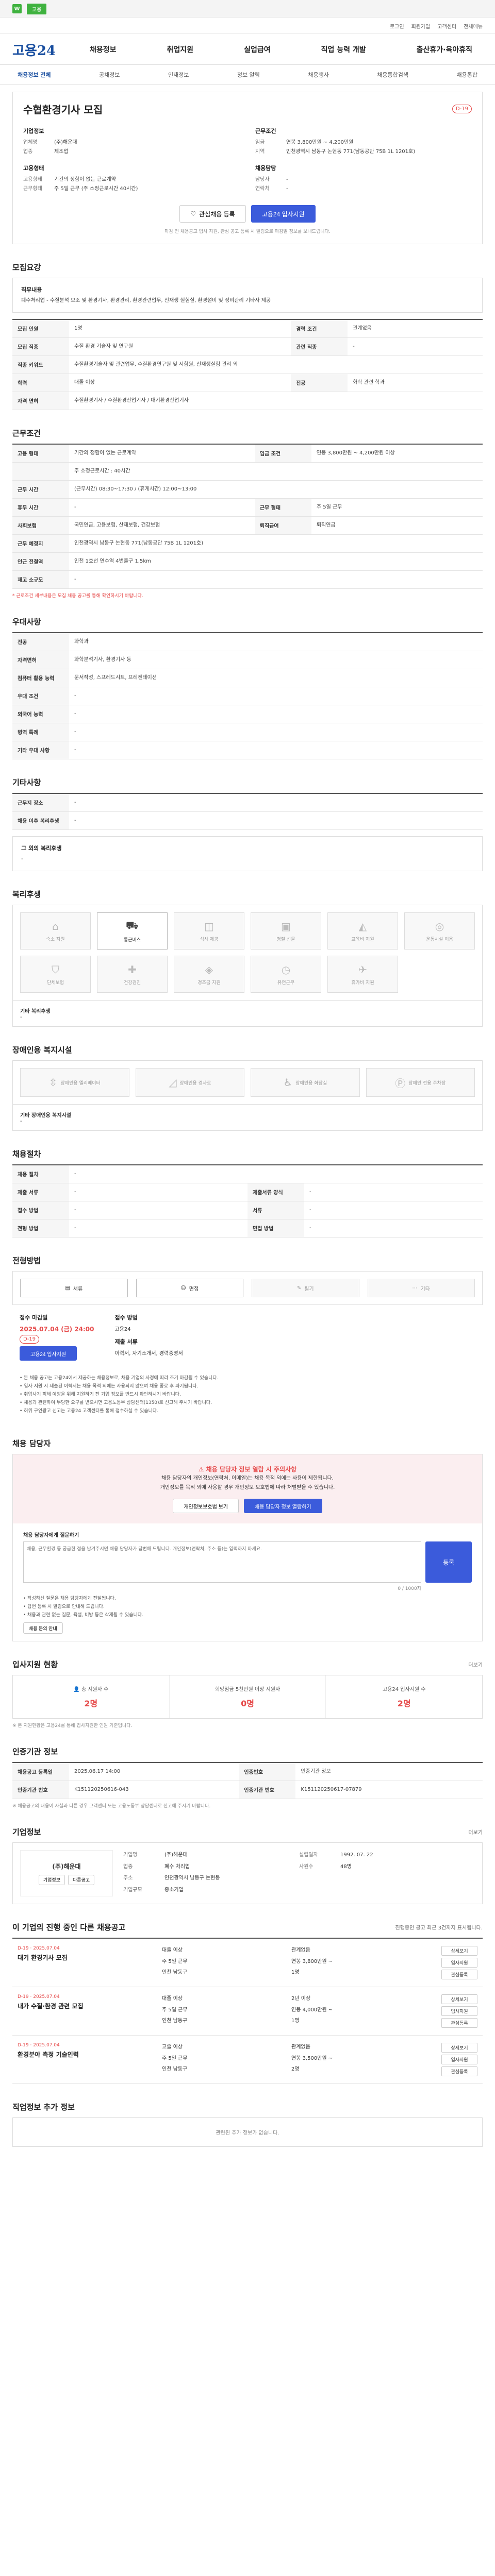 The image size is (495, 2576). Describe the element at coordinates (281, 49) in the screenshot. I see `global-nav: 채용정보 취업지원 실업급여 직업 능력 개발 출산휴가·육아휴직` at that location.